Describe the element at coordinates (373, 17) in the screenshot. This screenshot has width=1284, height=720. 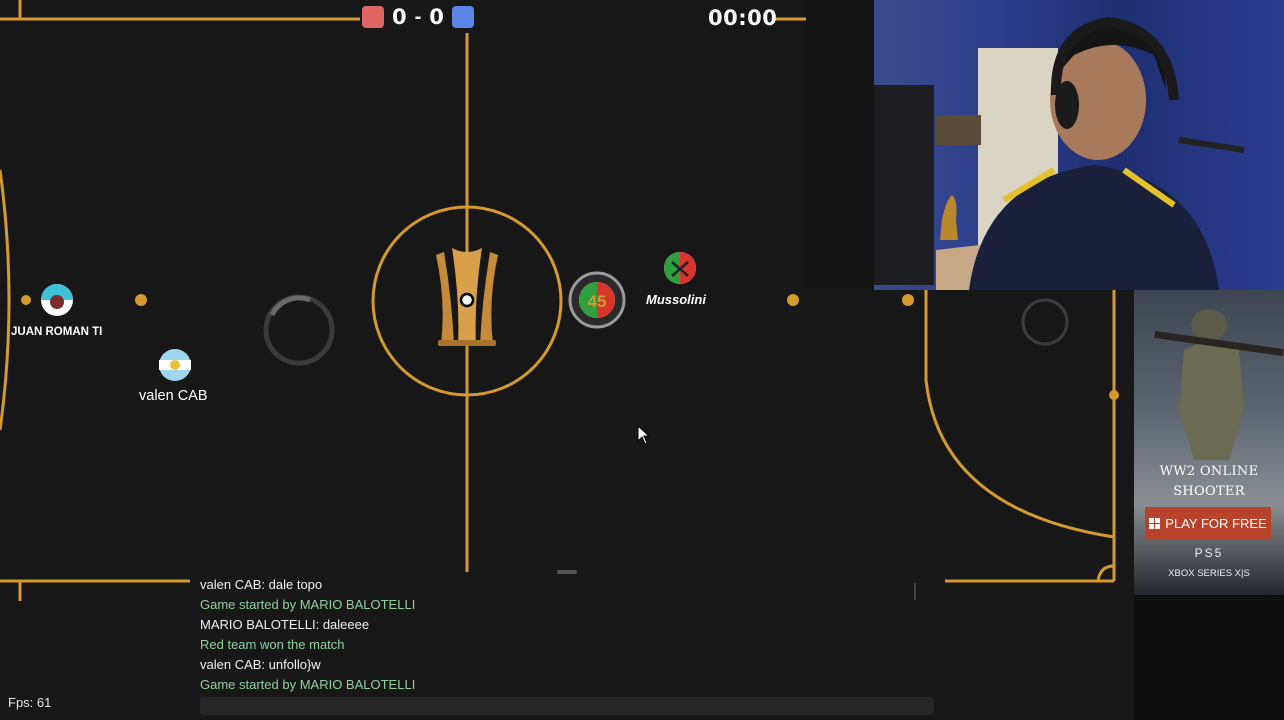
I see `red-team-indicator` at that location.